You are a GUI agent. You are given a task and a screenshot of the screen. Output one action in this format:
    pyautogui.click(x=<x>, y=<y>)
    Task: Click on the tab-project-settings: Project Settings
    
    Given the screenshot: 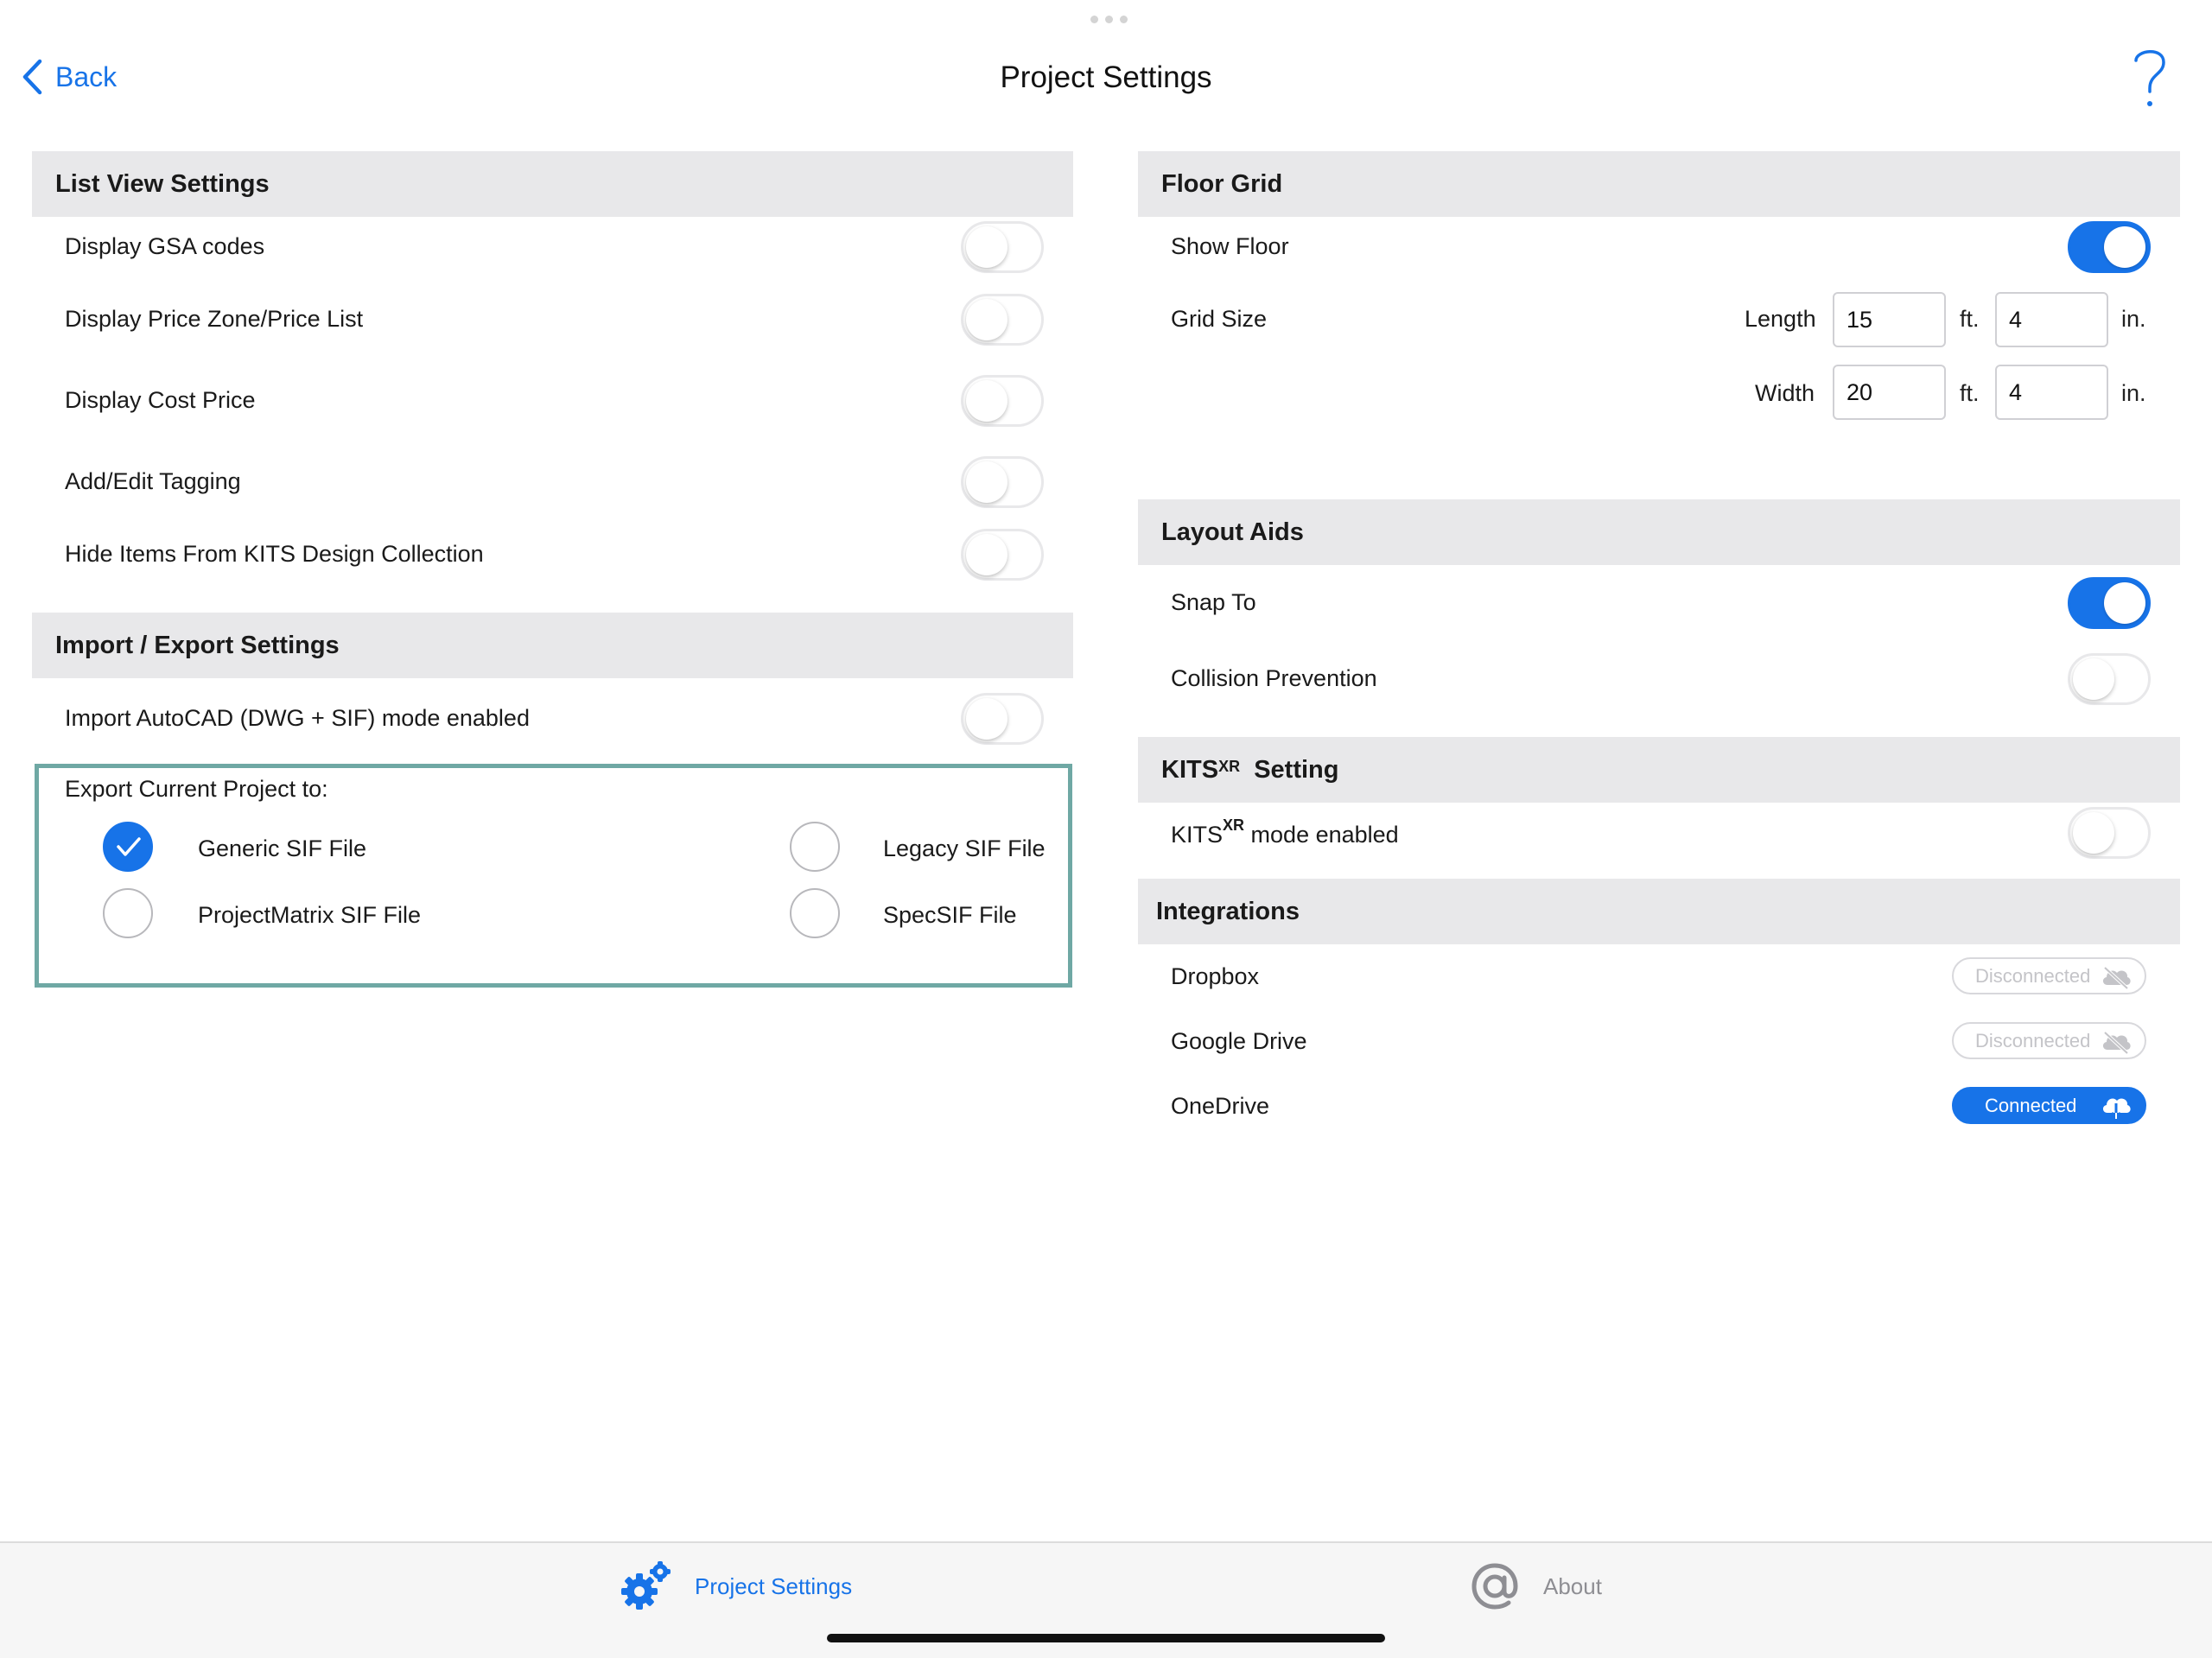 What is the action you would take?
    pyautogui.click(x=735, y=1586)
    